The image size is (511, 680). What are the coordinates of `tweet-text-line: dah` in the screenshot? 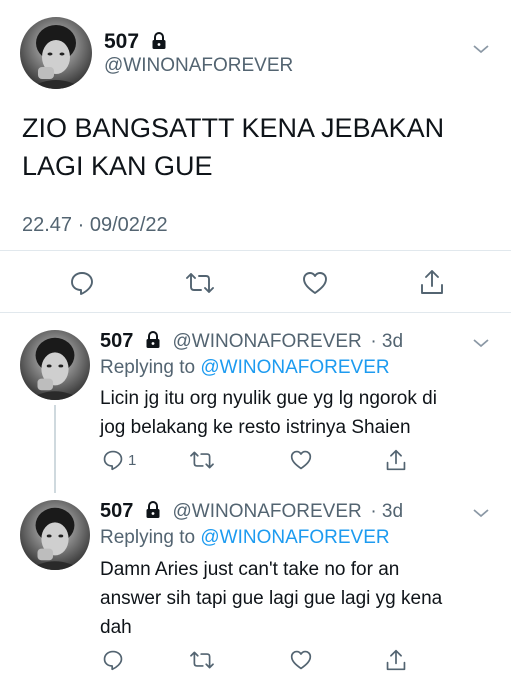 It's located at (116, 627).